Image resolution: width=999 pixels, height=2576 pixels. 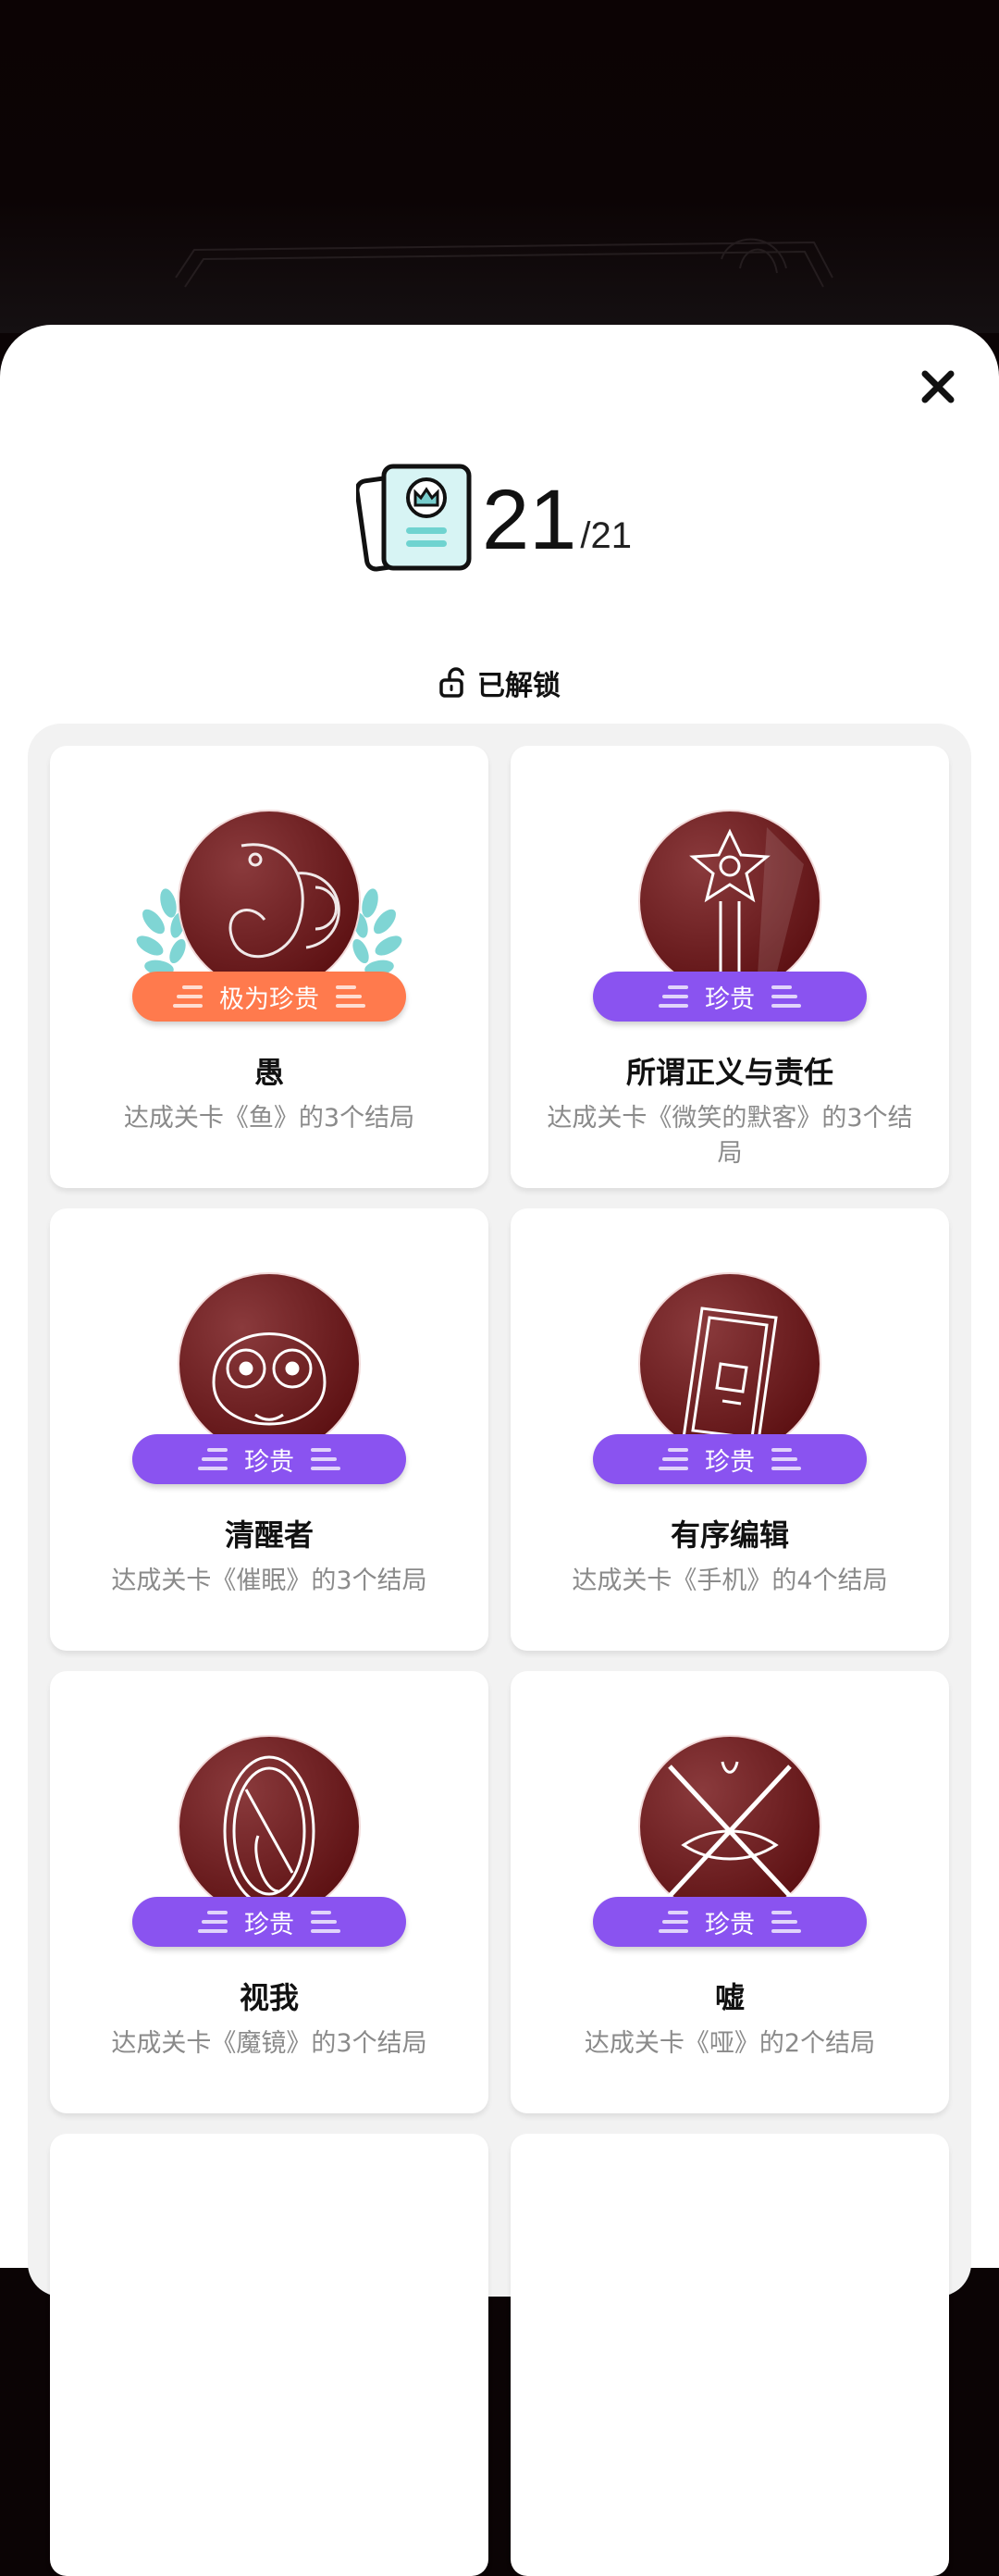 What do you see at coordinates (729, 1364) in the screenshot?
I see `phone-medal-icon` at bounding box center [729, 1364].